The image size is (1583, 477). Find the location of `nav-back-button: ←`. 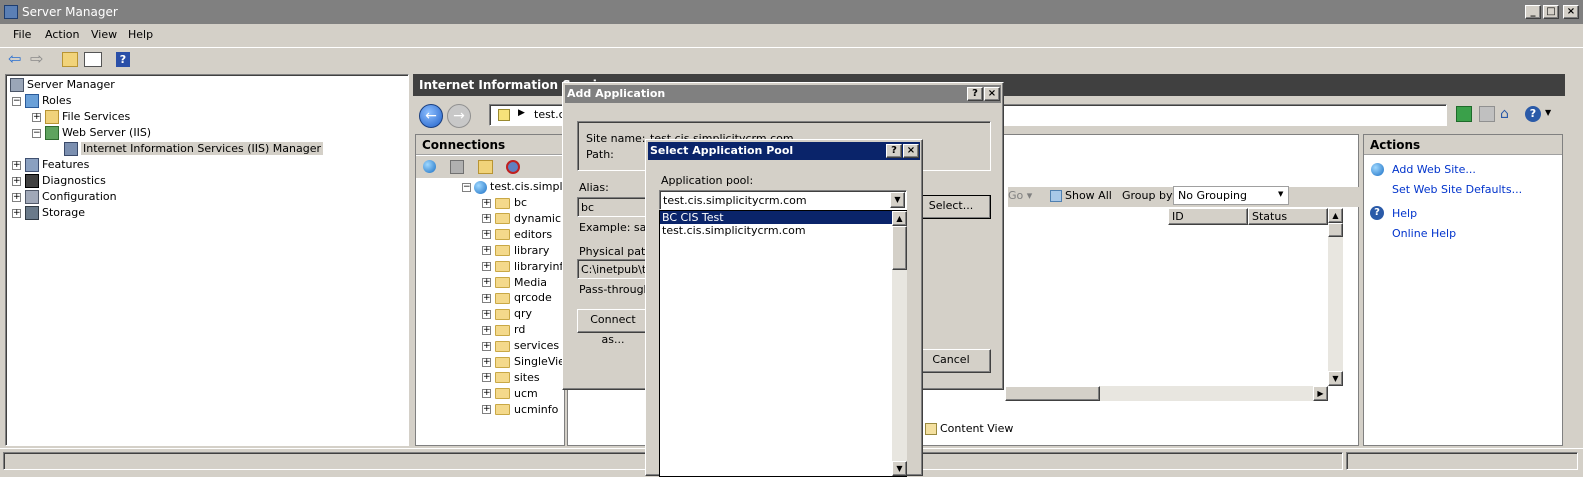

nav-back-button: ← is located at coordinates (431, 116).